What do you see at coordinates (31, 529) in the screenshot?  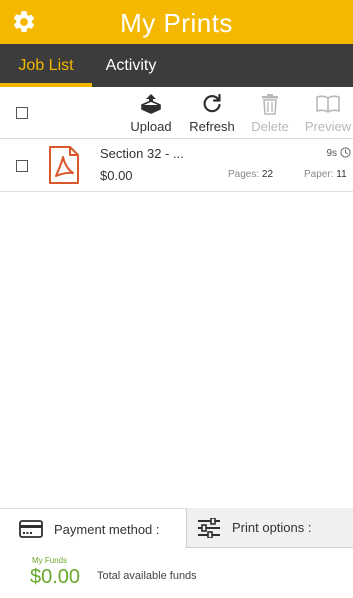 I see `credit-card-icon` at bounding box center [31, 529].